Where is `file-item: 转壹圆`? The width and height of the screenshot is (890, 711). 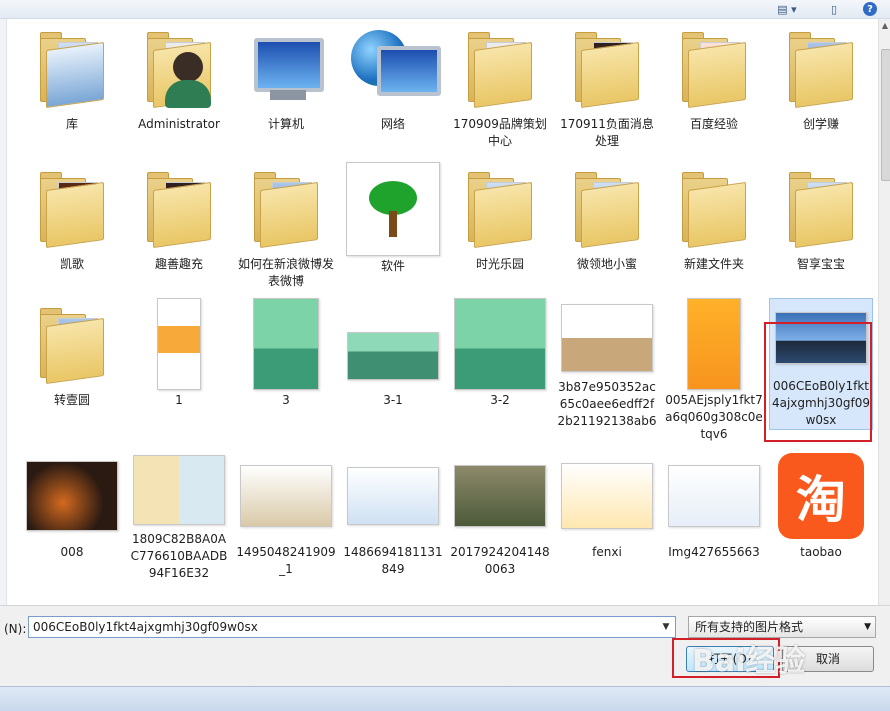 file-item: 转壹圆 is located at coordinates (72, 364).